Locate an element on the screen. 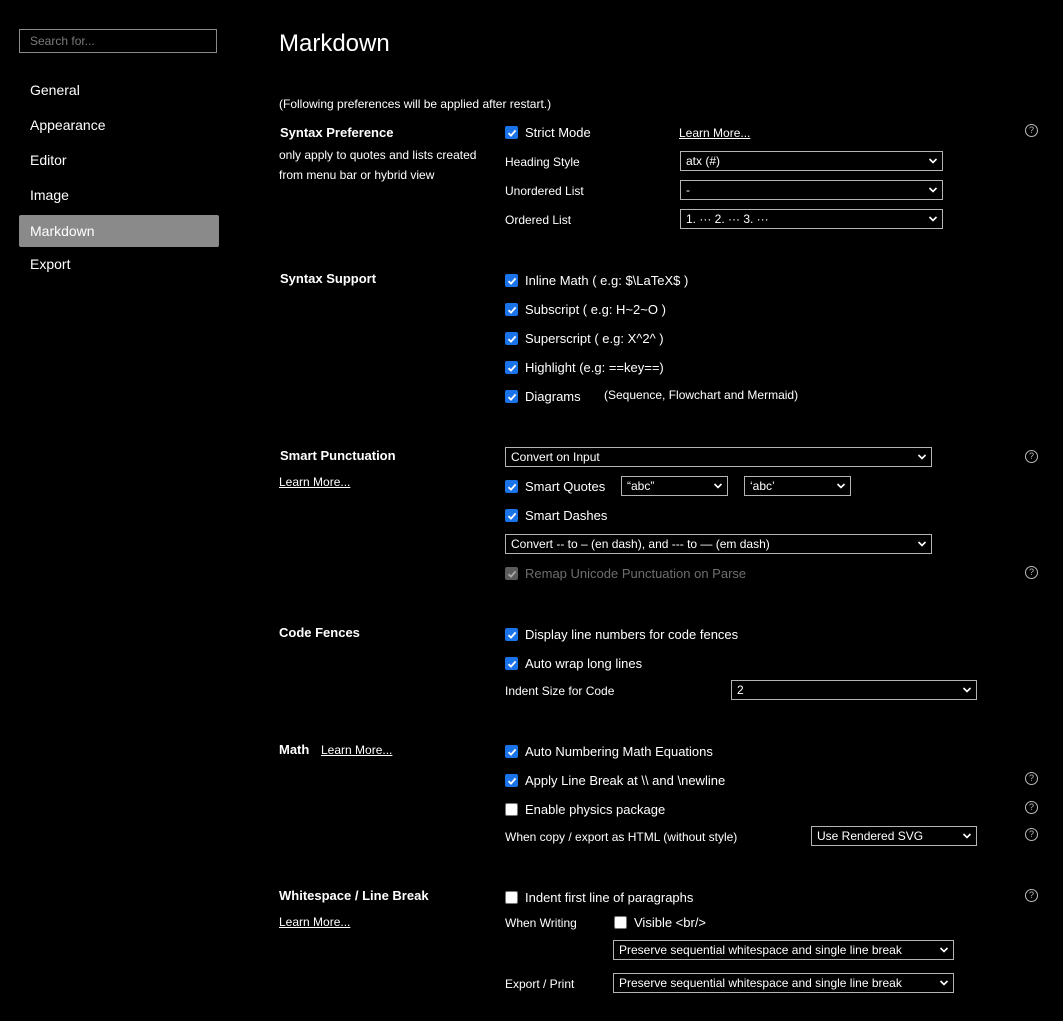  whitespace-title: Whitespace / Line Break is located at coordinates (354, 895).